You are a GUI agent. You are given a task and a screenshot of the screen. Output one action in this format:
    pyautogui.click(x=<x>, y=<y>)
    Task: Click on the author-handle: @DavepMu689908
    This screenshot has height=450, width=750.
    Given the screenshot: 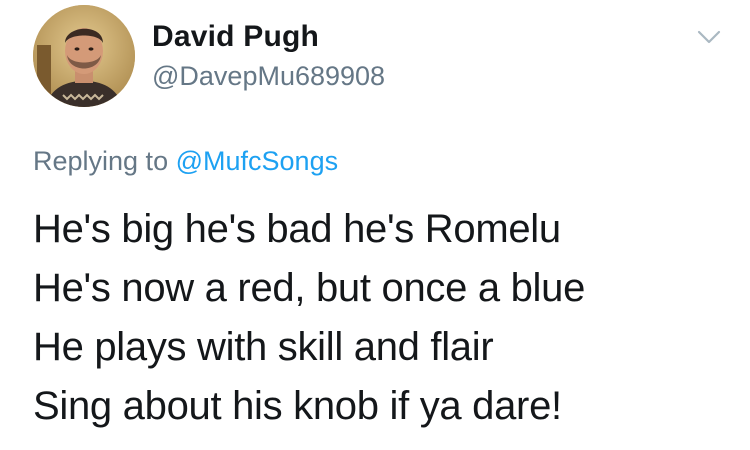 What is the action you would take?
    pyautogui.click(x=268, y=76)
    